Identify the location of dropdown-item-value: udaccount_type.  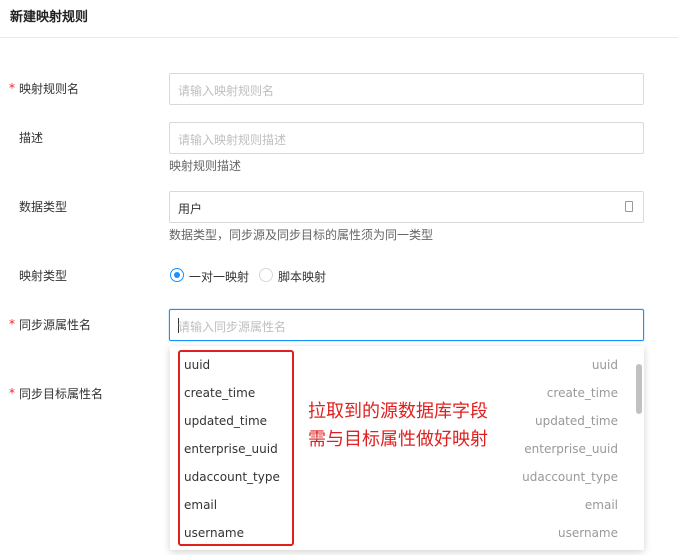
(570, 477).